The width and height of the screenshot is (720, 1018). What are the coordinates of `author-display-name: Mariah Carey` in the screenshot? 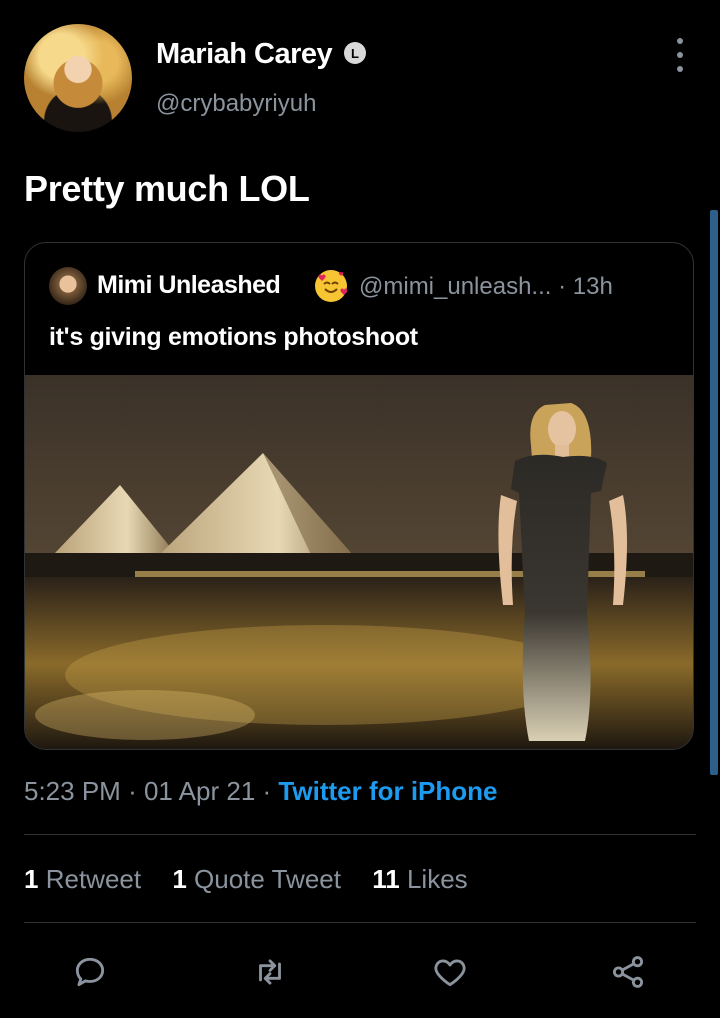 It's located at (244, 54).